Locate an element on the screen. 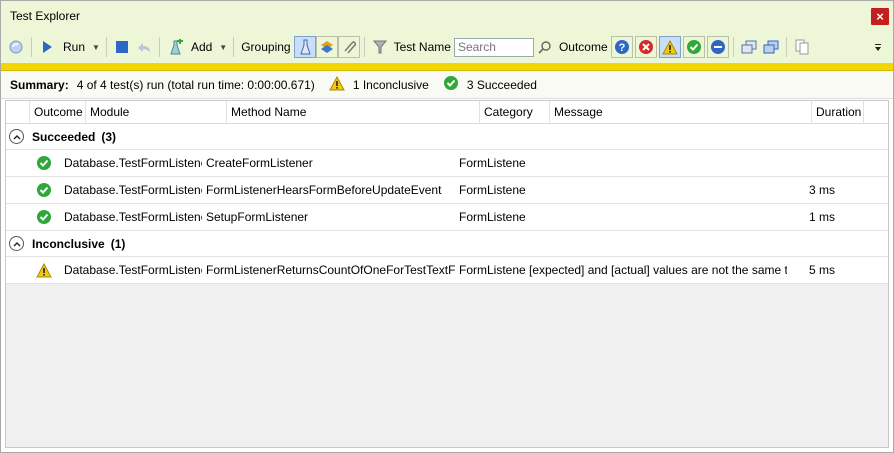  outcome-unknown-button: ? is located at coordinates (621, 47).